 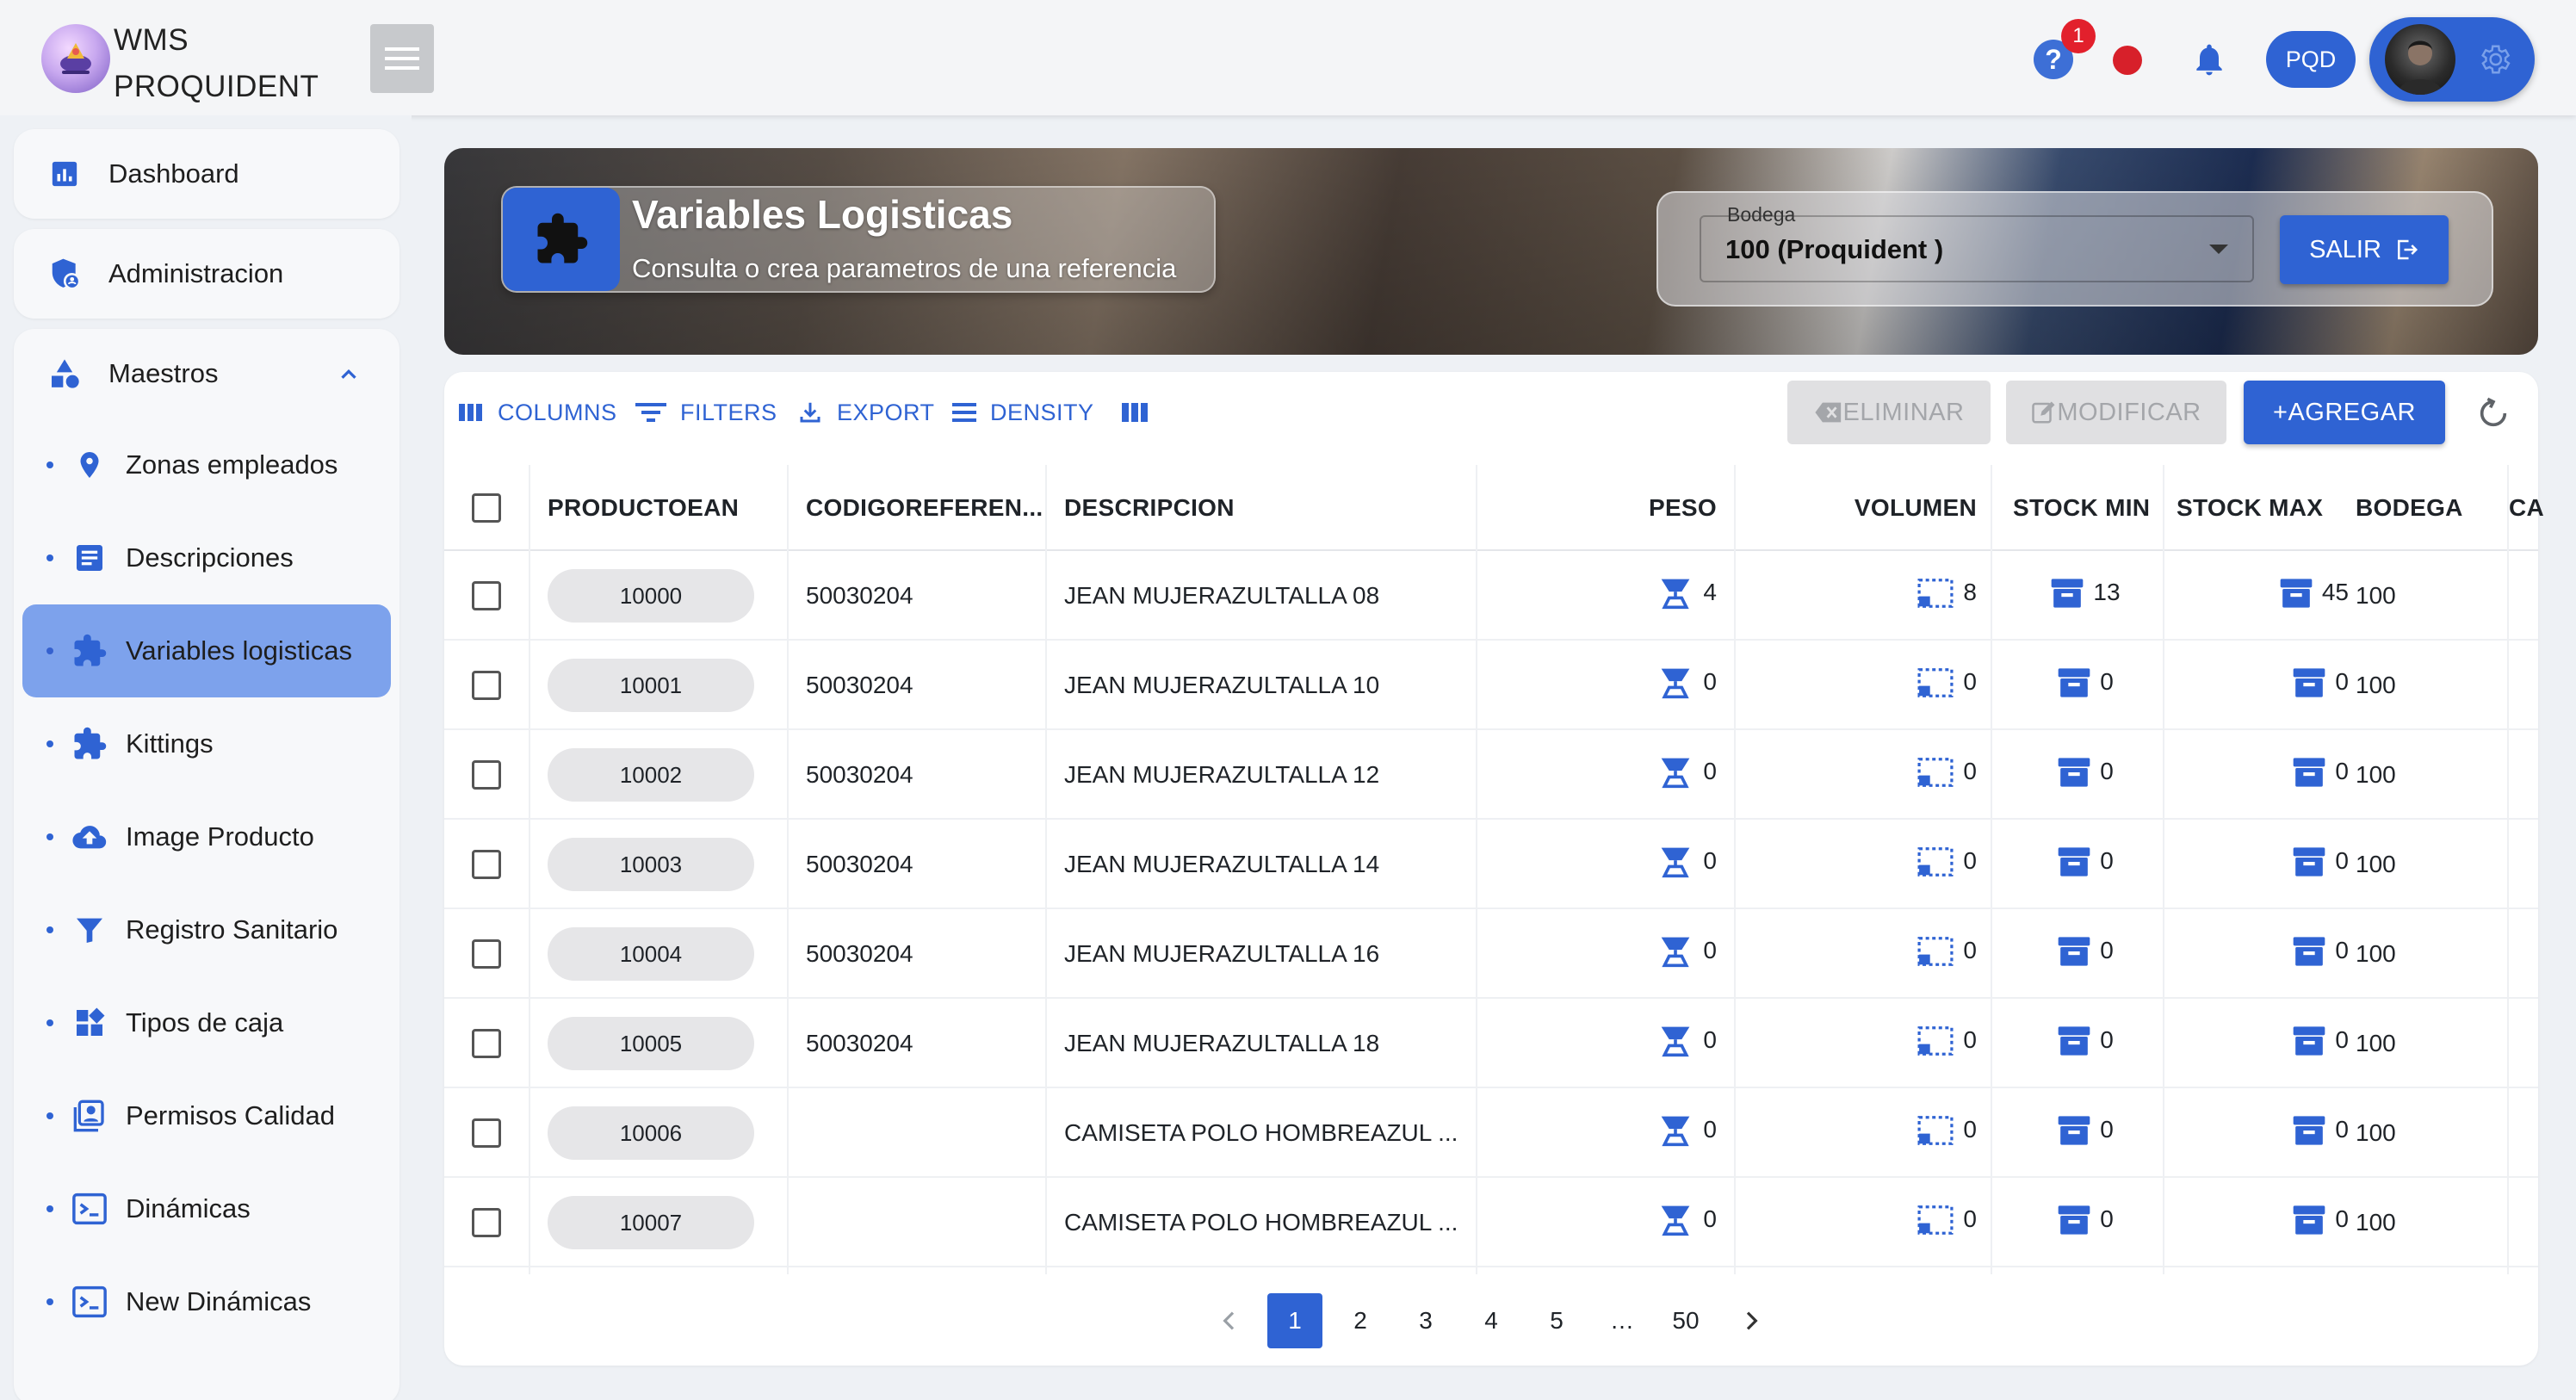 I want to click on descripcion-cell: JEAN MUJERAZULTALLA 10, so click(x=1222, y=685).